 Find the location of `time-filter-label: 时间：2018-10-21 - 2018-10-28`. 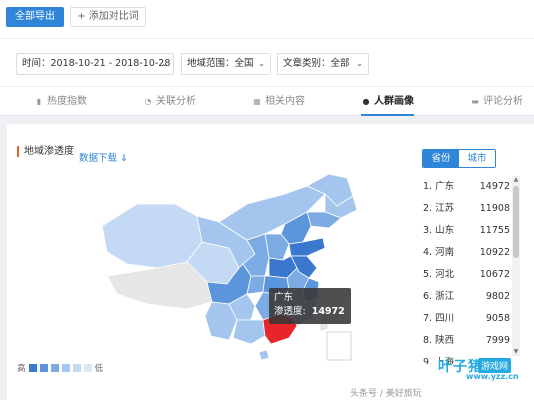

time-filter-label: 时间：2018-10-21 - 2018-10-28 is located at coordinates (96, 63).